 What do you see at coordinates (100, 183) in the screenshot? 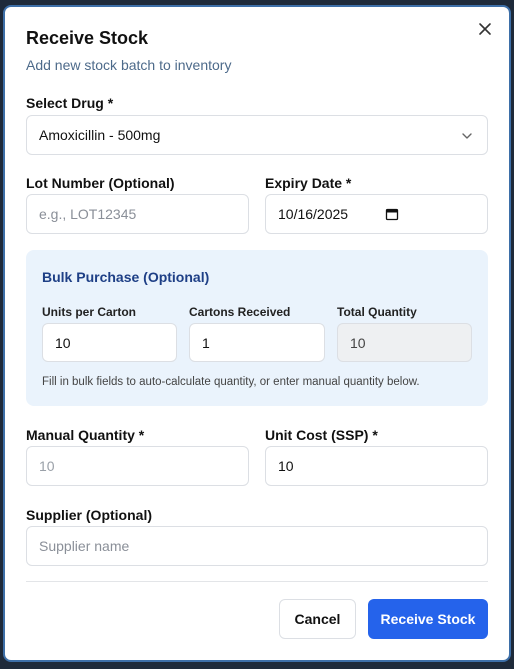
I see `lot-number-label: Lot Number (Optional)` at bounding box center [100, 183].